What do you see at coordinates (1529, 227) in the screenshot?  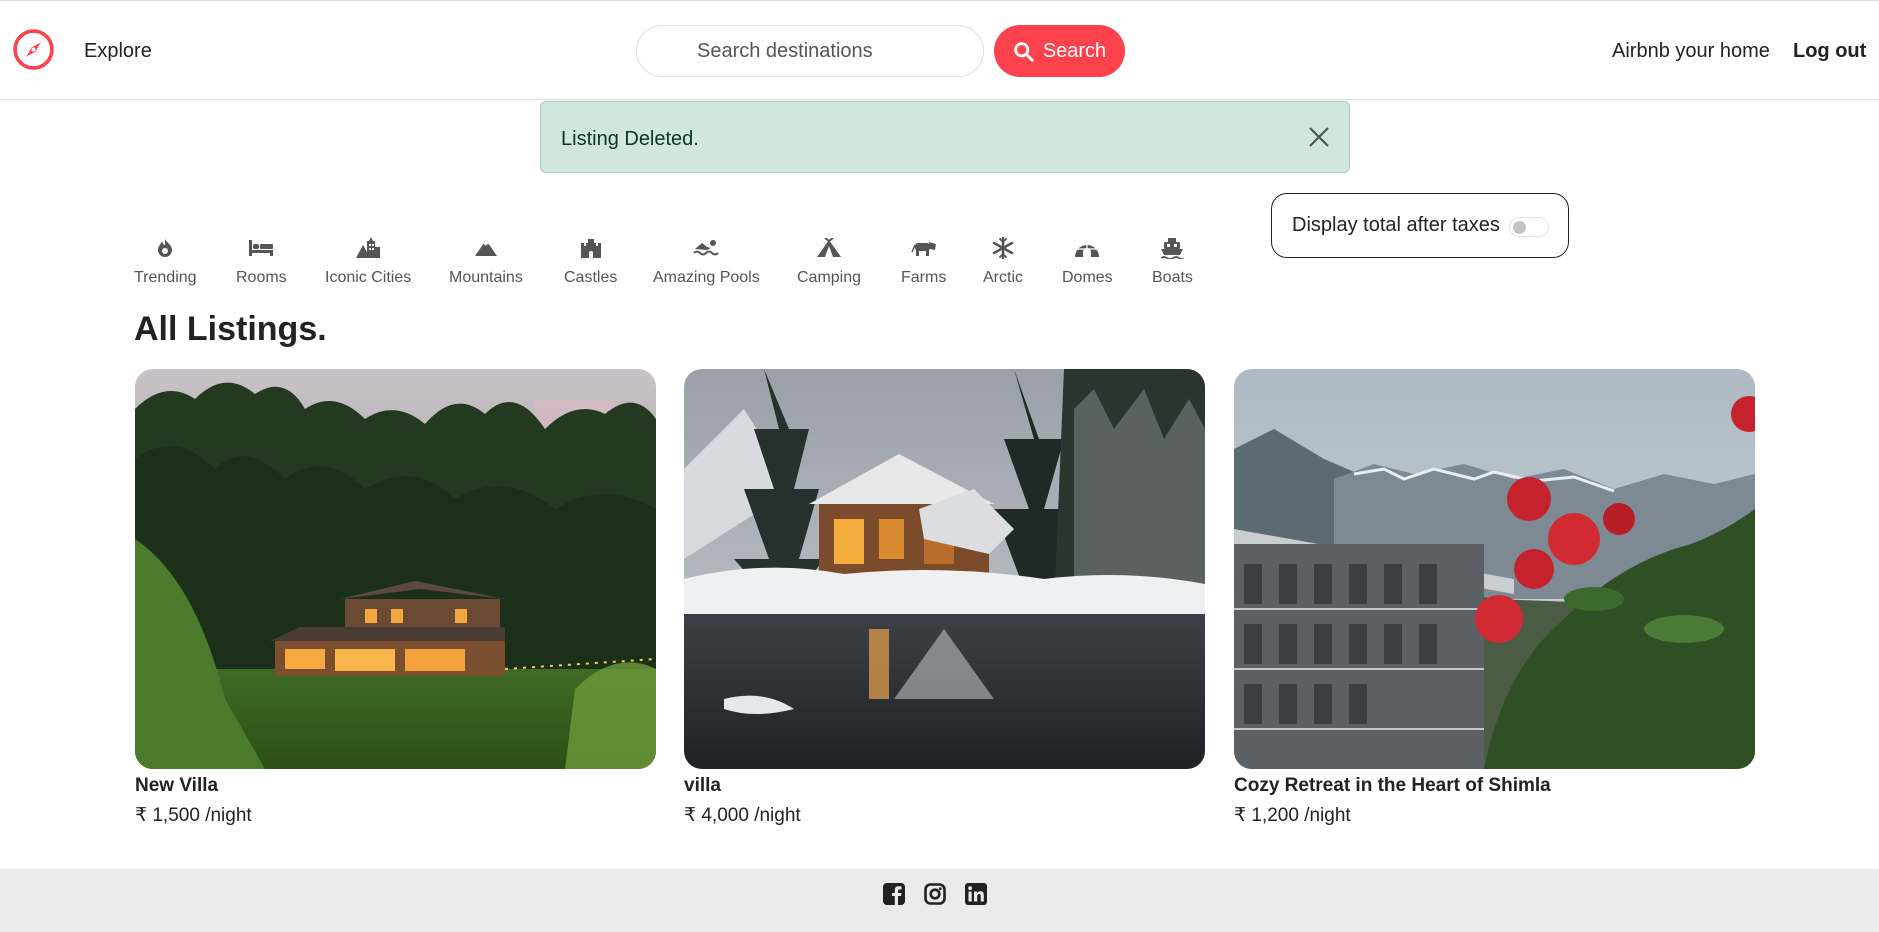 I see `tax-switch` at bounding box center [1529, 227].